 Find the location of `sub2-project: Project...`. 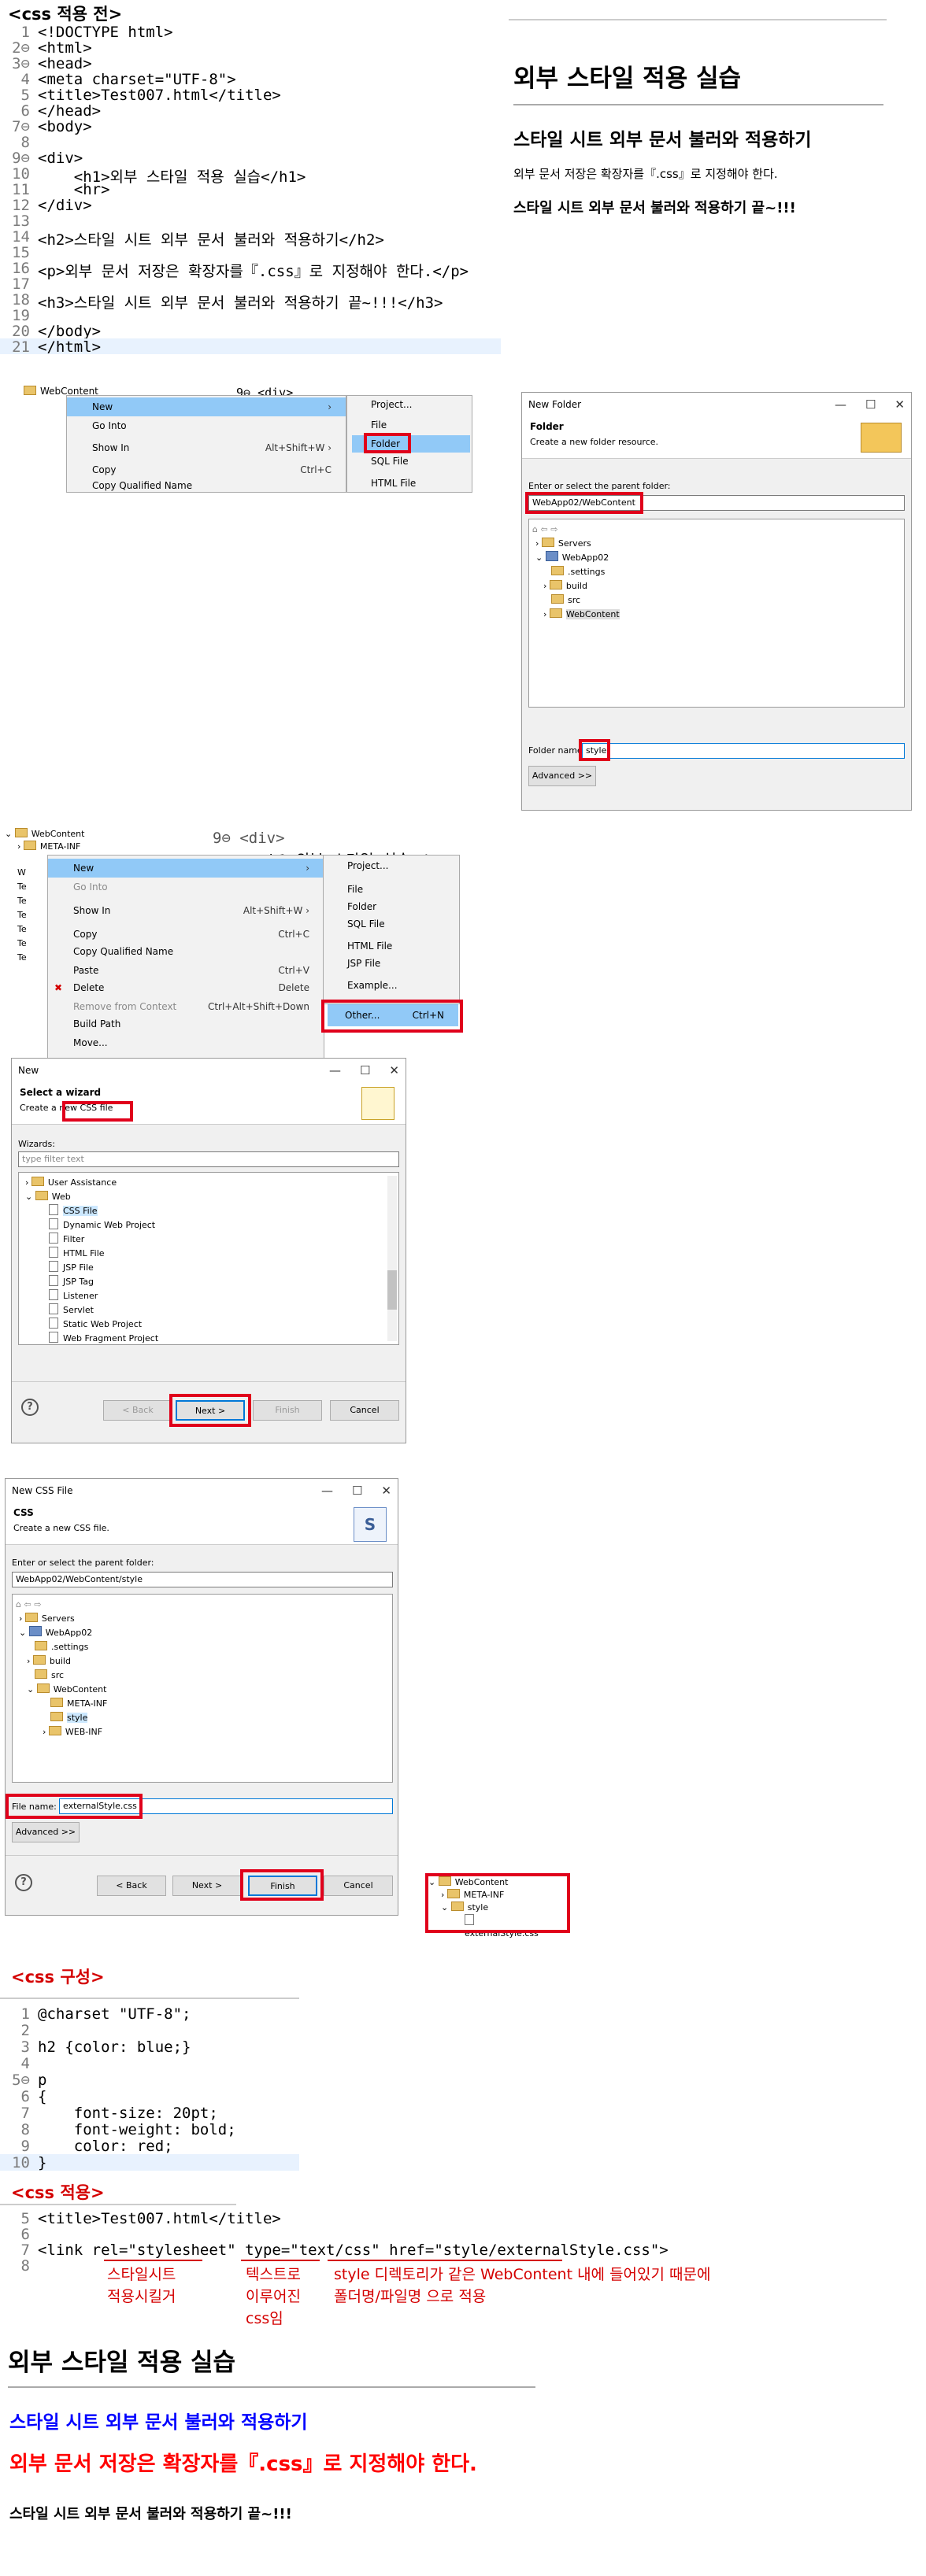

sub2-project: Project... is located at coordinates (368, 865).